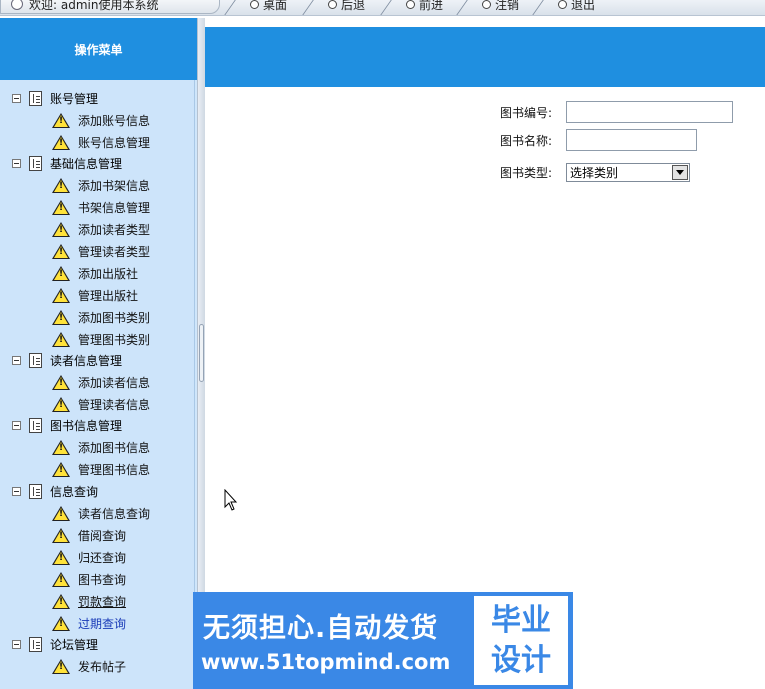  Describe the element at coordinates (95, 273) in the screenshot. I see `menu-item: 添加出版社` at that location.